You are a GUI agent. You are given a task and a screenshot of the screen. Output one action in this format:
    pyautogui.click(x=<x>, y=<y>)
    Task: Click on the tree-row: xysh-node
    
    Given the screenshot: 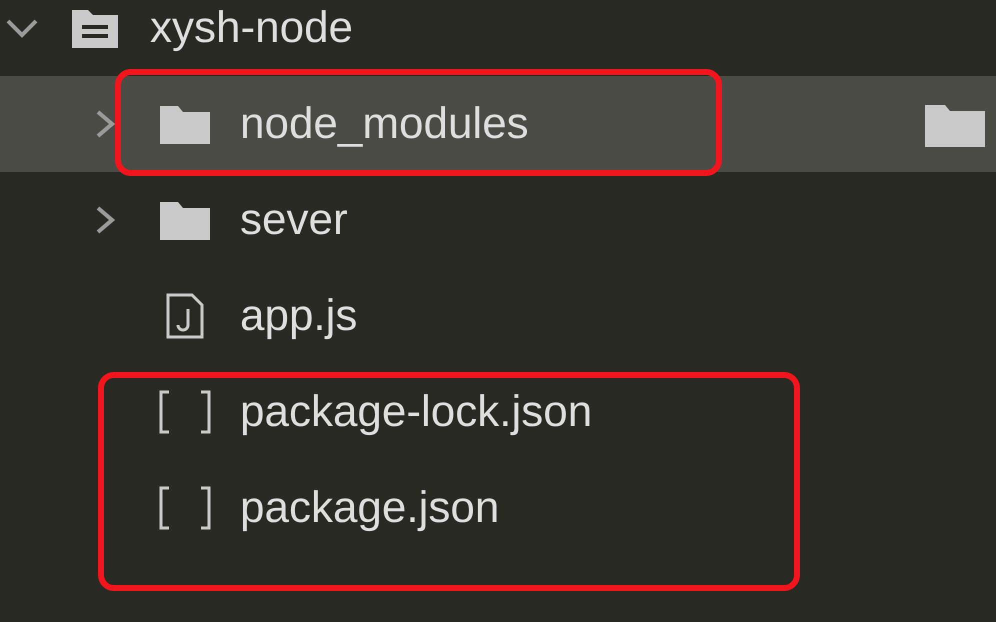 What is the action you would take?
    pyautogui.click(x=498, y=38)
    